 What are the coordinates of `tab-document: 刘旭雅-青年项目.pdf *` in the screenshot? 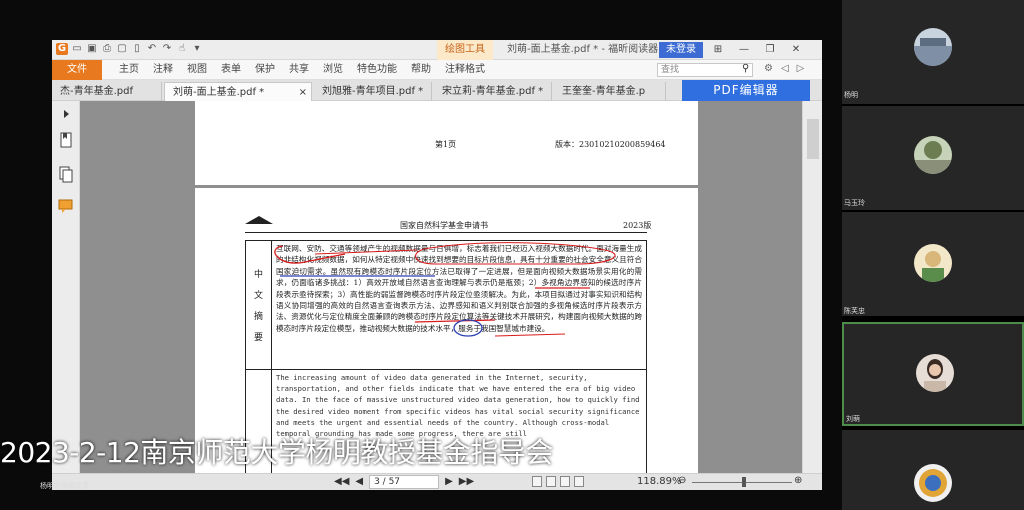 It's located at (373, 91).